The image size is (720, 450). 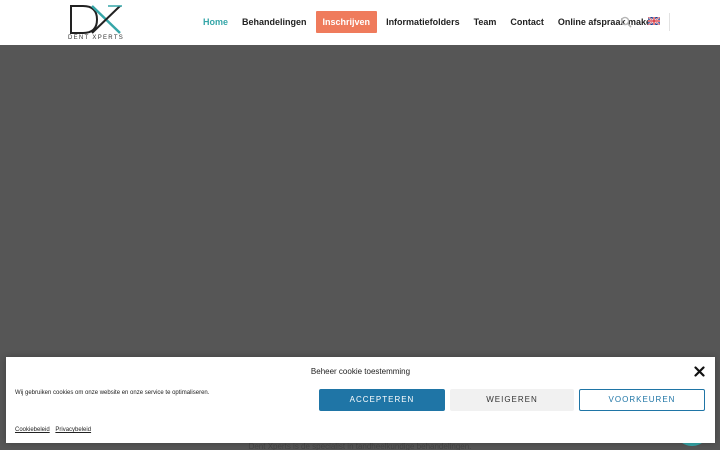 What do you see at coordinates (512, 400) in the screenshot?
I see `deny-cookies-button: WEIGEREN` at bounding box center [512, 400].